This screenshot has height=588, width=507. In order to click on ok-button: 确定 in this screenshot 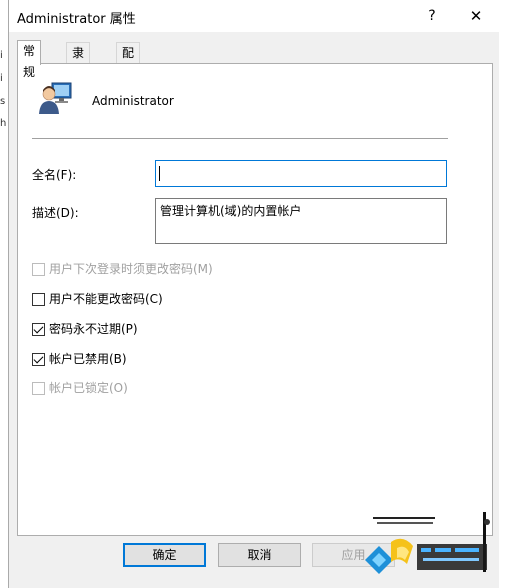, I will do `click(164, 555)`.